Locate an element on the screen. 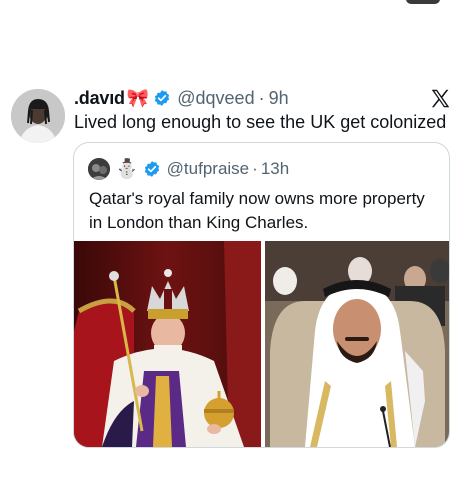 This screenshot has height=500, width=460. quoted-name-emoji: ⛄ is located at coordinates (127, 169).